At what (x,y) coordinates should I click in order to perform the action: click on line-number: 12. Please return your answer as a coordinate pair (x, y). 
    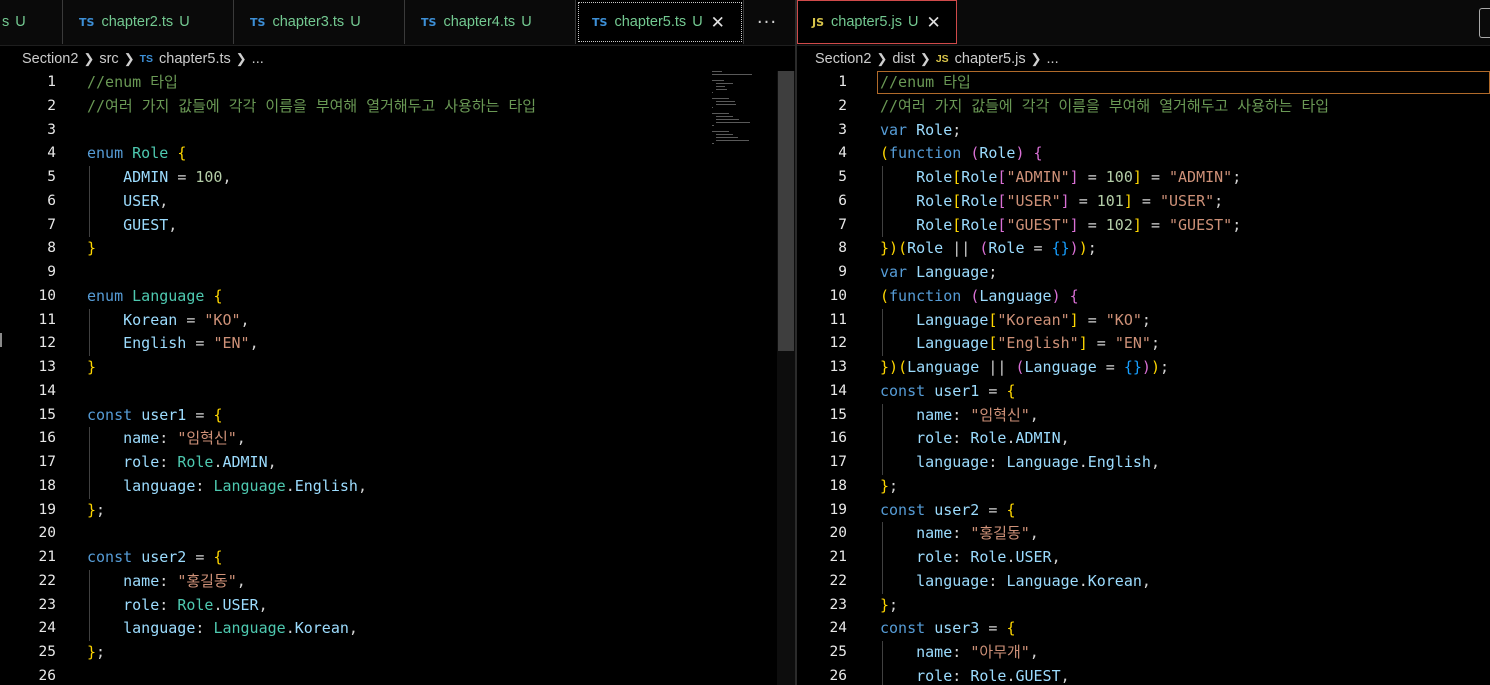
    Looking at the image, I should click on (47, 343).